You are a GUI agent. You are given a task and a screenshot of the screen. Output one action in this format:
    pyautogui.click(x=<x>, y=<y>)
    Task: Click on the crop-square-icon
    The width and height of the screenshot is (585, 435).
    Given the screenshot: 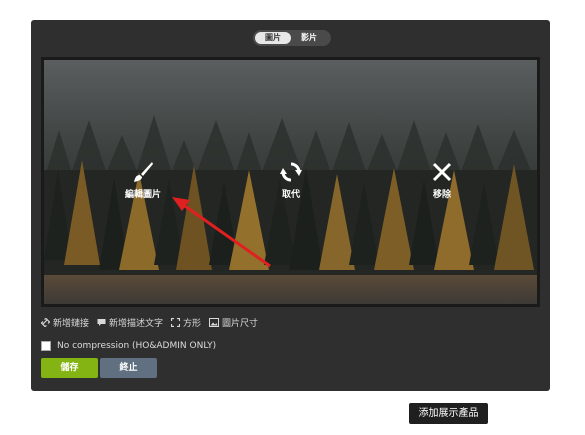 What is the action you would take?
    pyautogui.click(x=176, y=322)
    